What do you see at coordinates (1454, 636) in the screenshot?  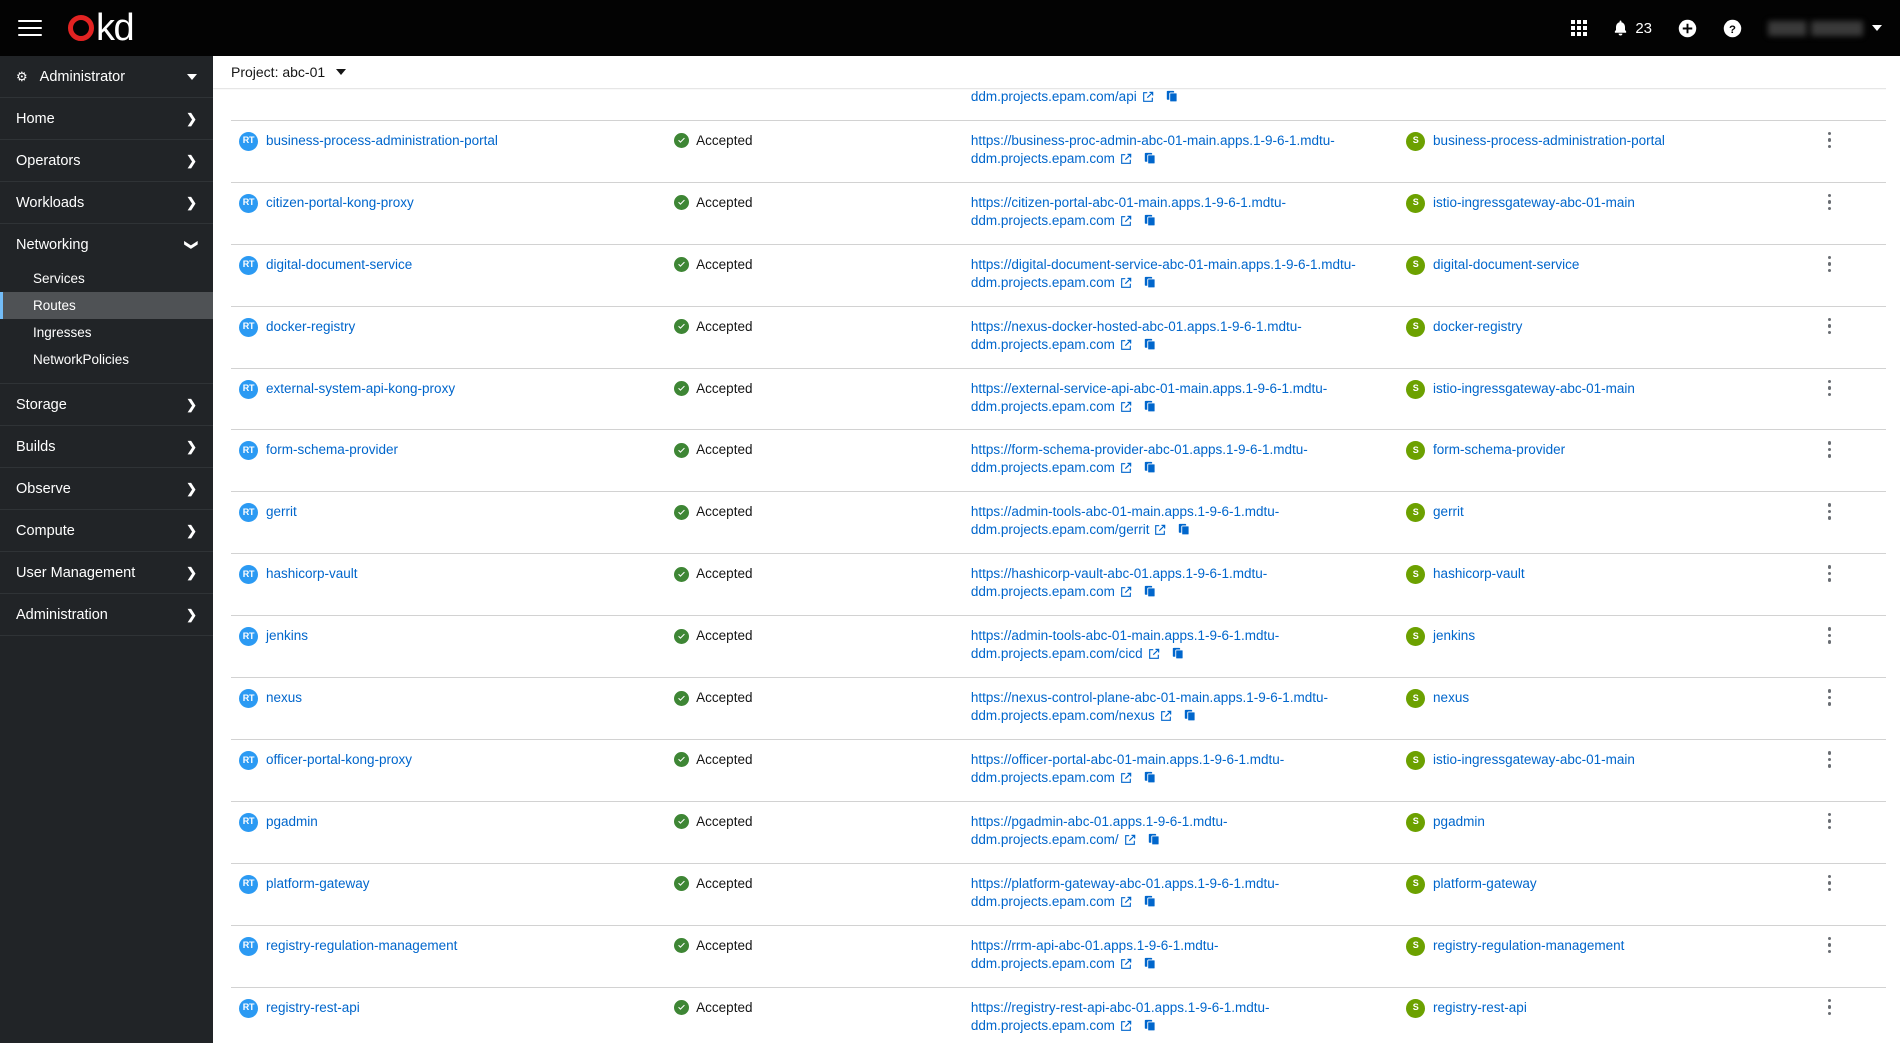 I see `route-service-link: jenkins` at bounding box center [1454, 636].